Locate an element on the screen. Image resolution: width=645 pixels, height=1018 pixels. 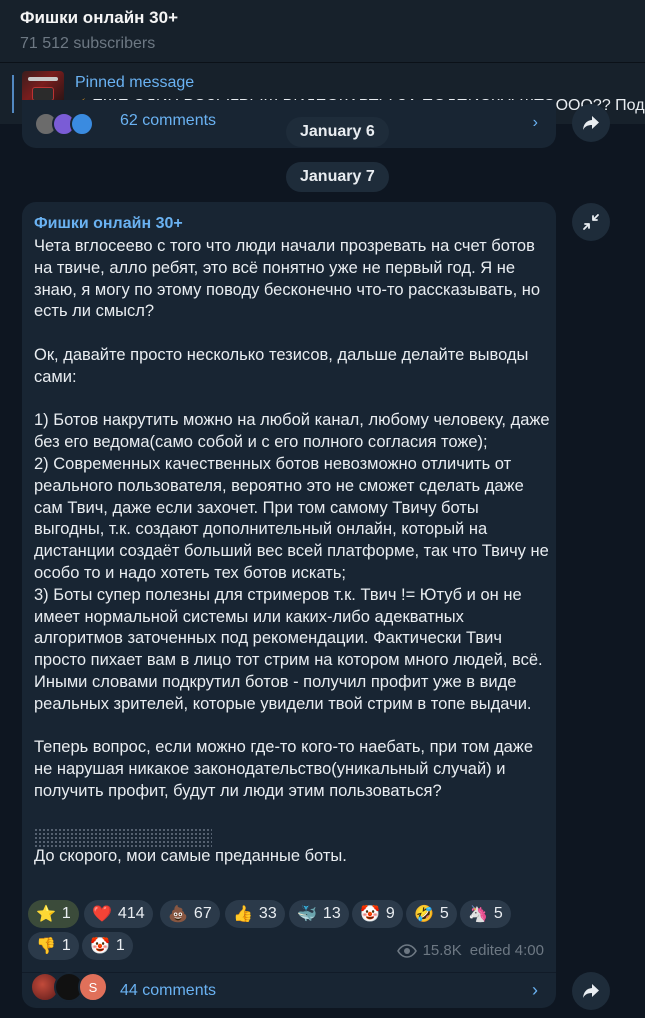
subscriber-count: 71 512 subscribers is located at coordinates (88, 43).